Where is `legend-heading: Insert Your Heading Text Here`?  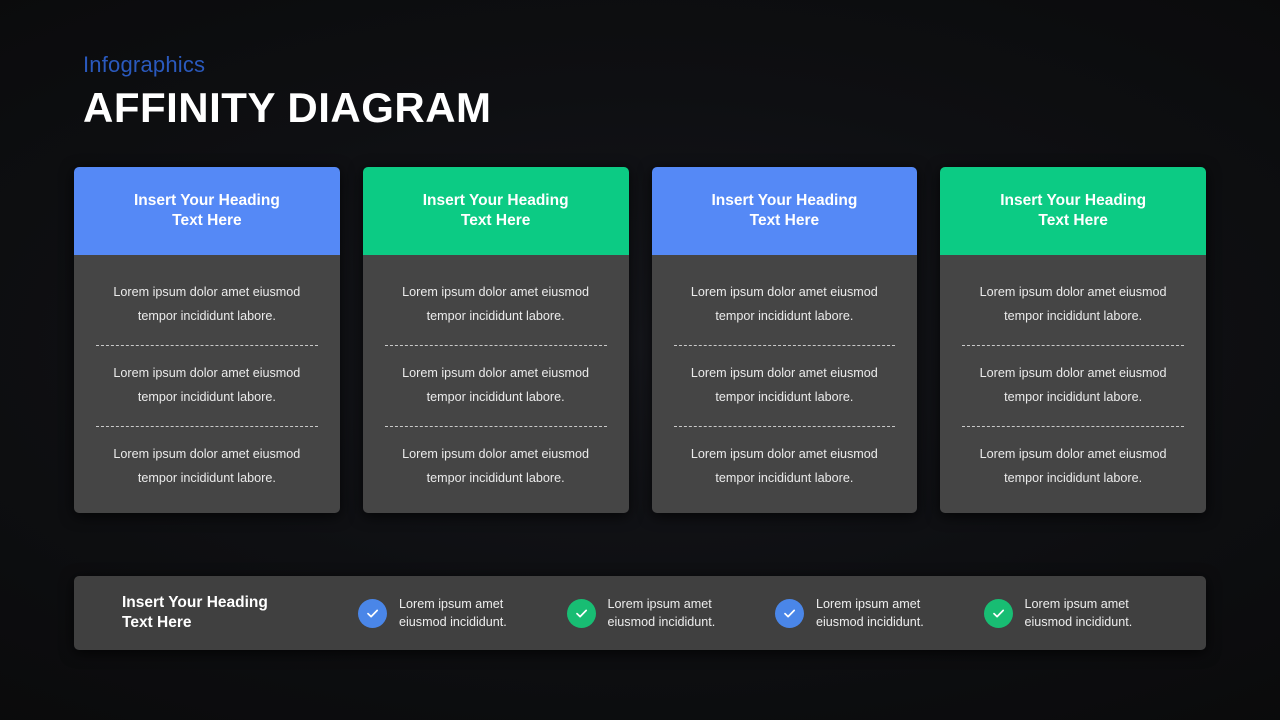 legend-heading: Insert Your Heading Text Here is located at coordinates (195, 612).